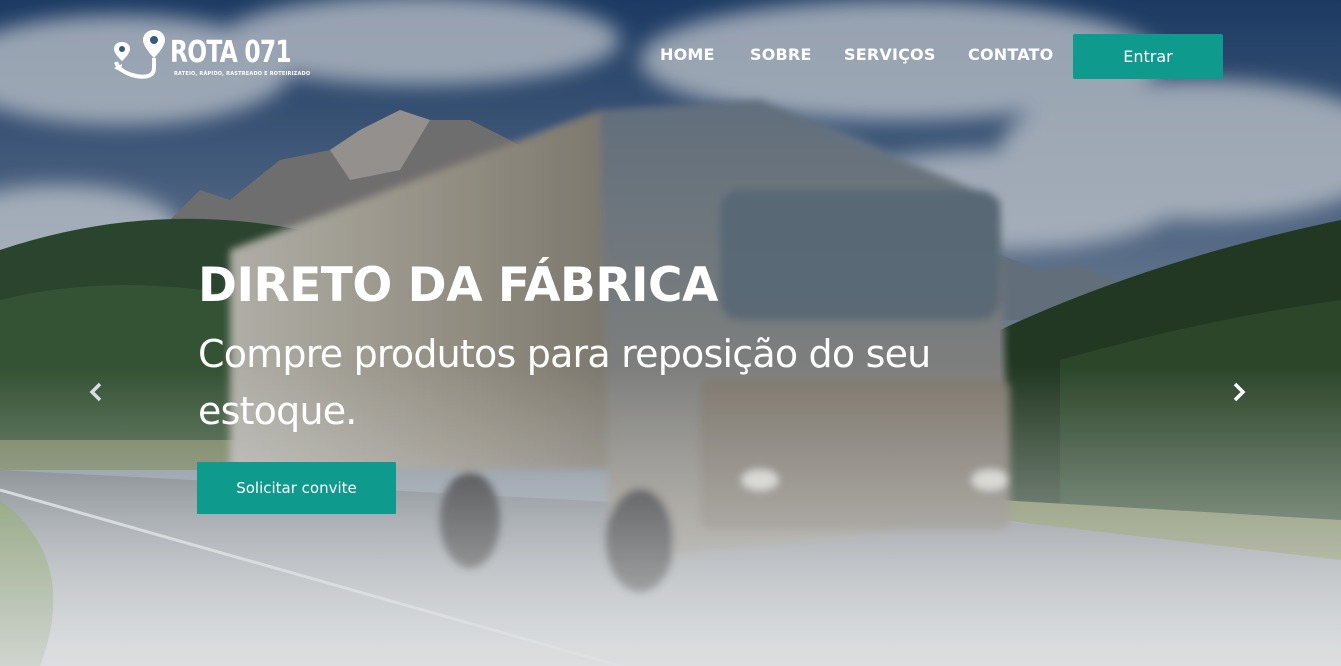 Image resolution: width=1341 pixels, height=666 pixels. Describe the element at coordinates (781, 55) in the screenshot. I see `nav-link-sobre: SOBRE` at that location.